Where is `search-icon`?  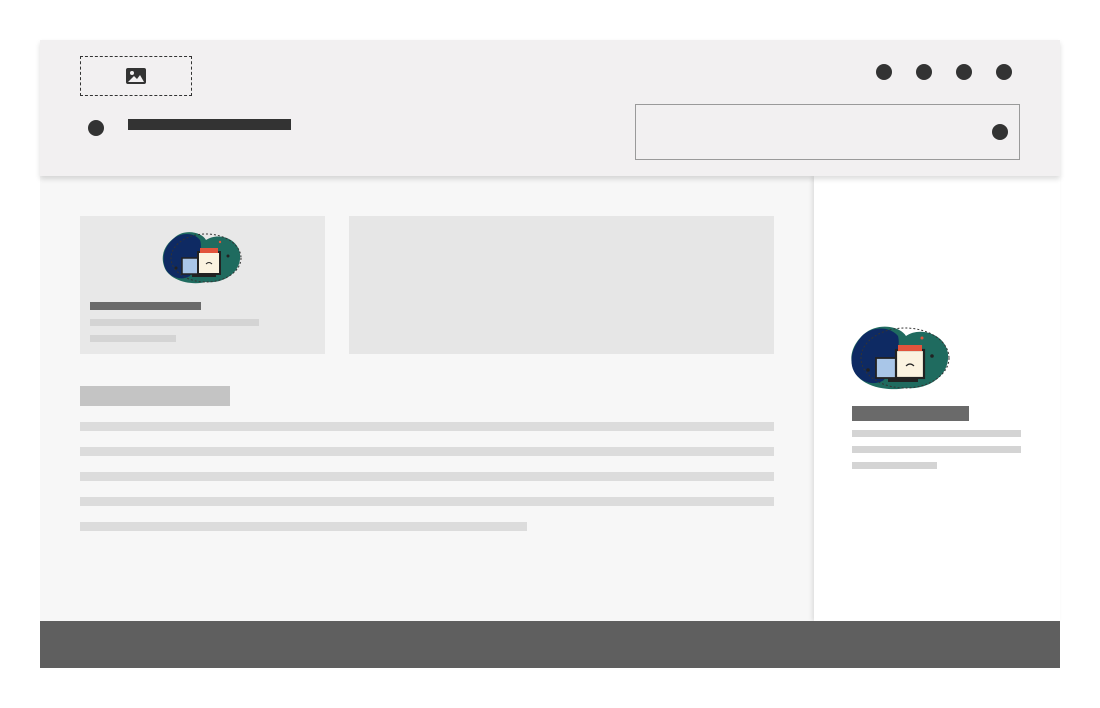
search-icon is located at coordinates (1000, 132).